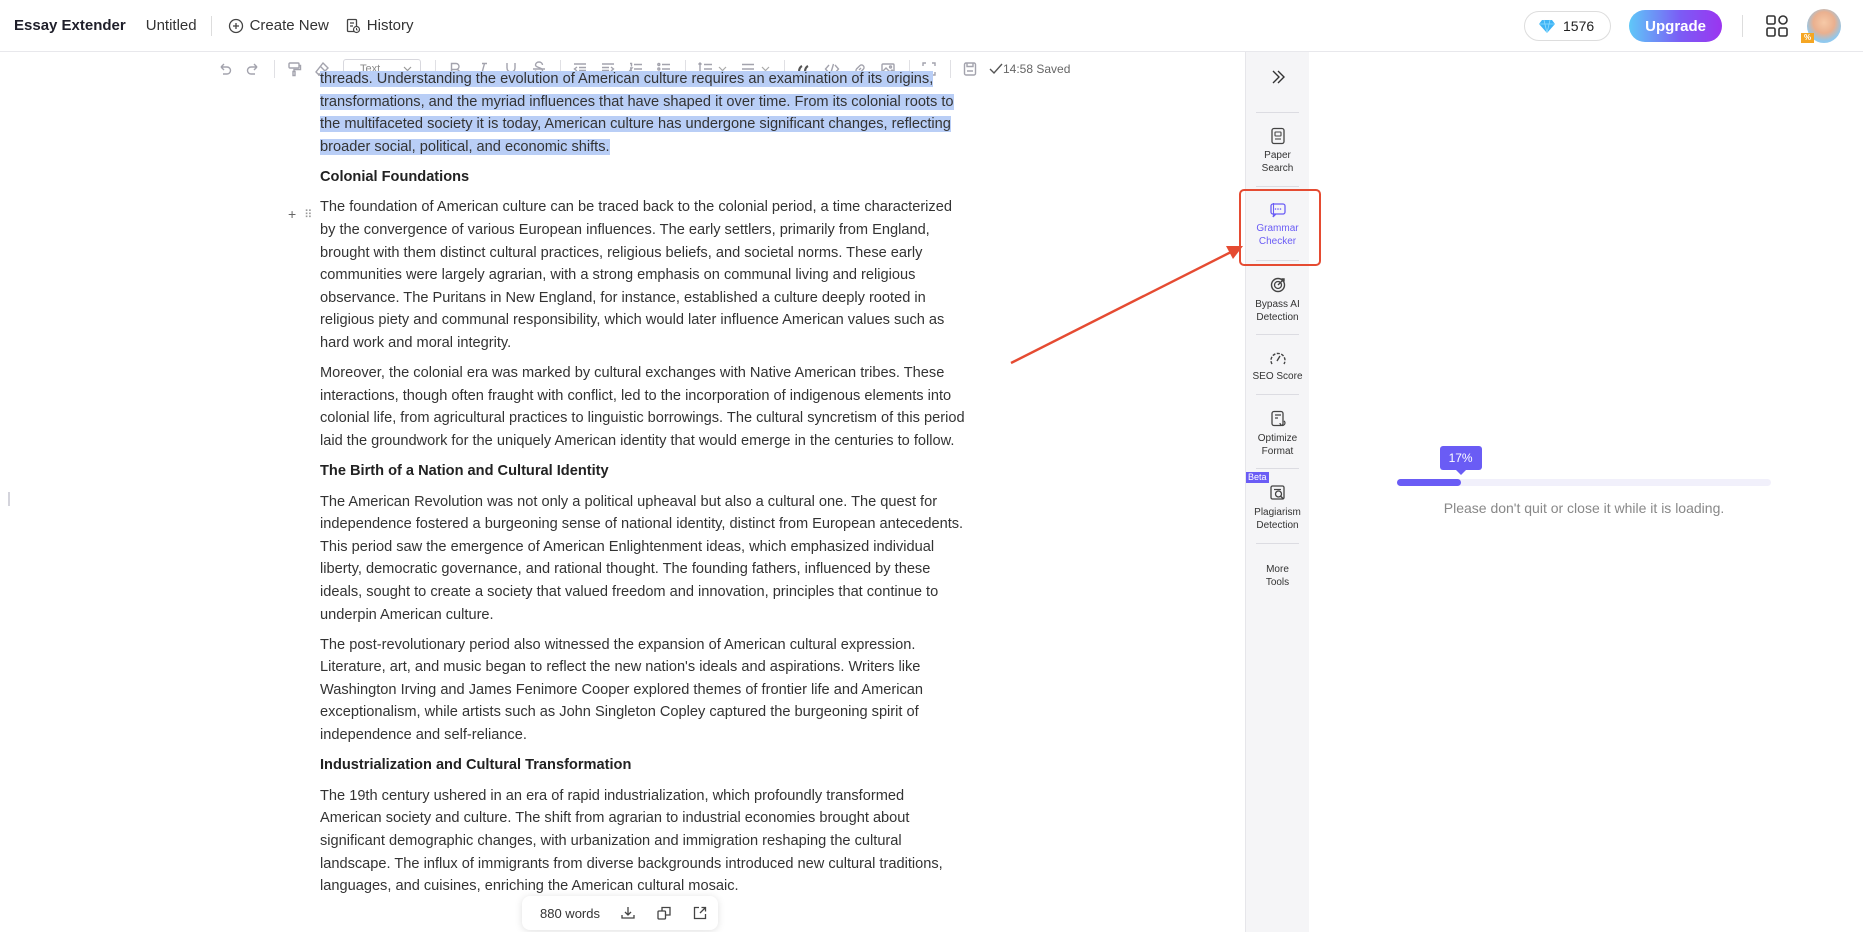  Describe the element at coordinates (1280, 227) in the screenshot. I see `annotation-highlight-box` at that location.